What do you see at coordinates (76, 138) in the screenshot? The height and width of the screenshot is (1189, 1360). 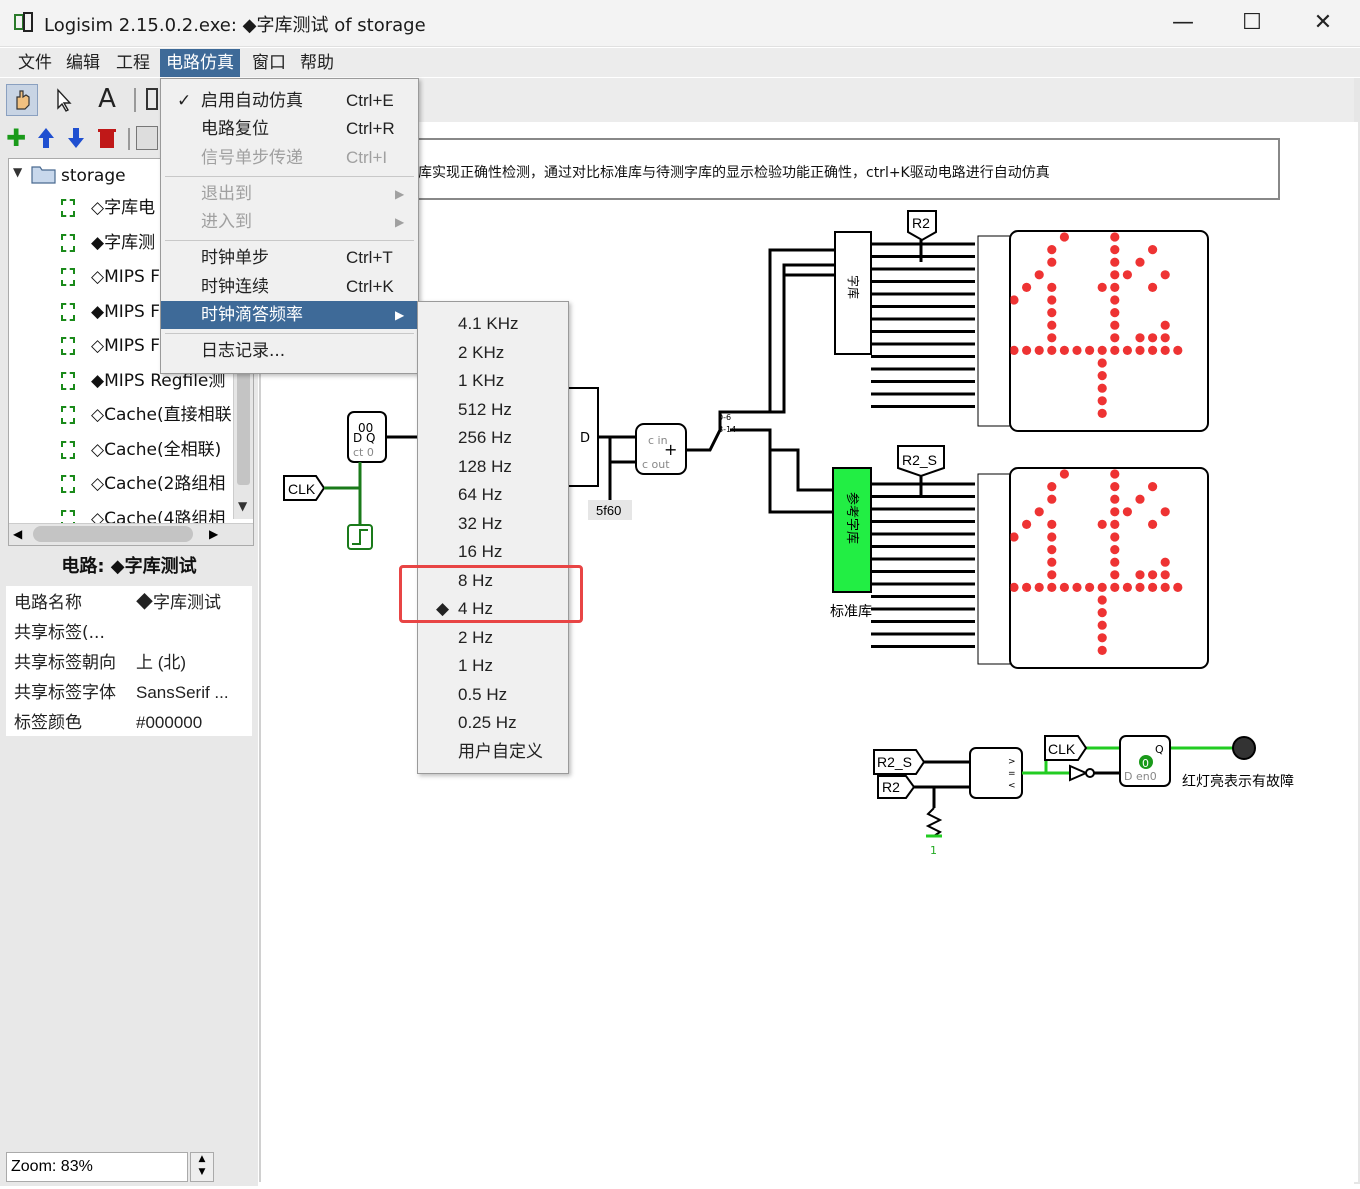 I see `move-down-icon` at bounding box center [76, 138].